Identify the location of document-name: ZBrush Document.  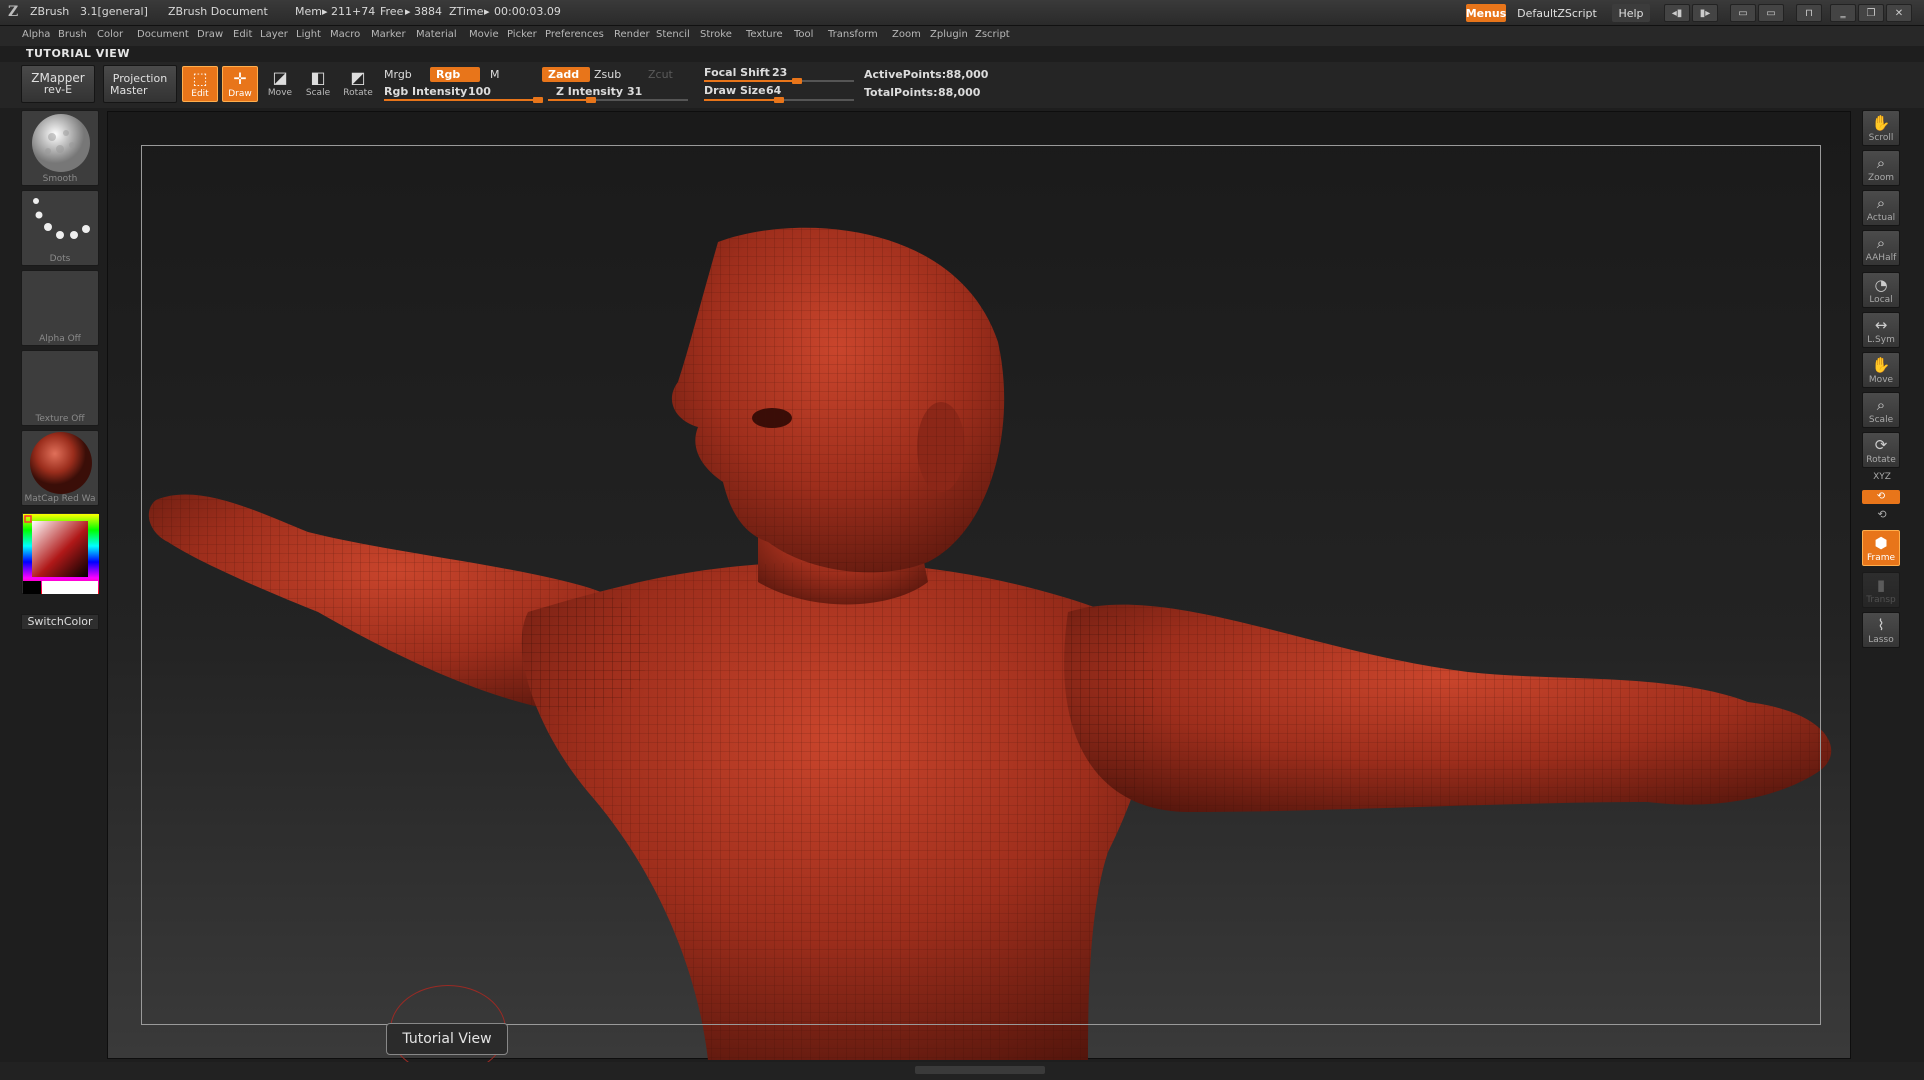
(218, 11).